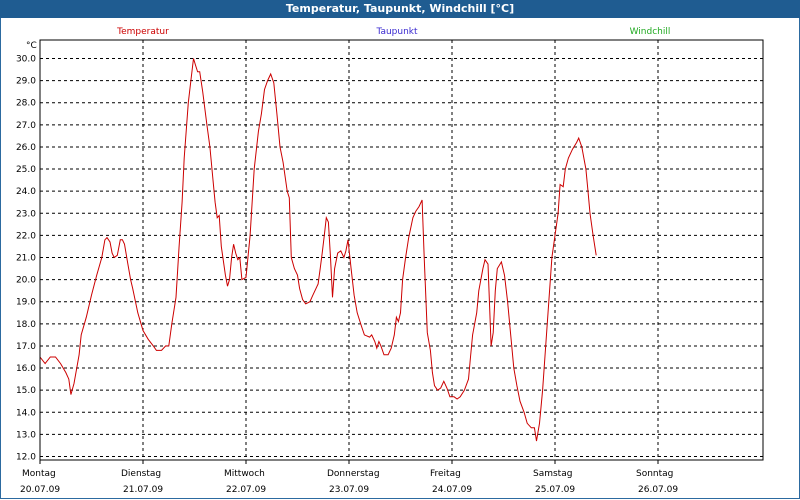  Describe the element at coordinates (26, 347) in the screenshot. I see `y-tick-label: 17.0` at that location.